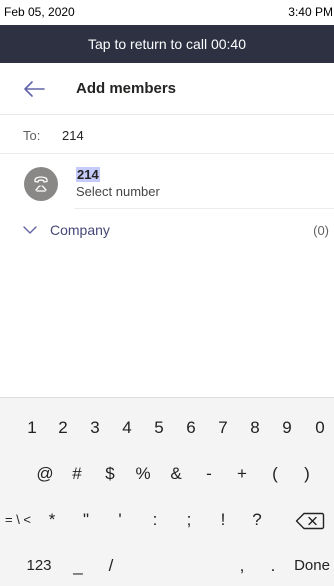  What do you see at coordinates (30, 231) in the screenshot?
I see `chevron-down-icon` at bounding box center [30, 231].